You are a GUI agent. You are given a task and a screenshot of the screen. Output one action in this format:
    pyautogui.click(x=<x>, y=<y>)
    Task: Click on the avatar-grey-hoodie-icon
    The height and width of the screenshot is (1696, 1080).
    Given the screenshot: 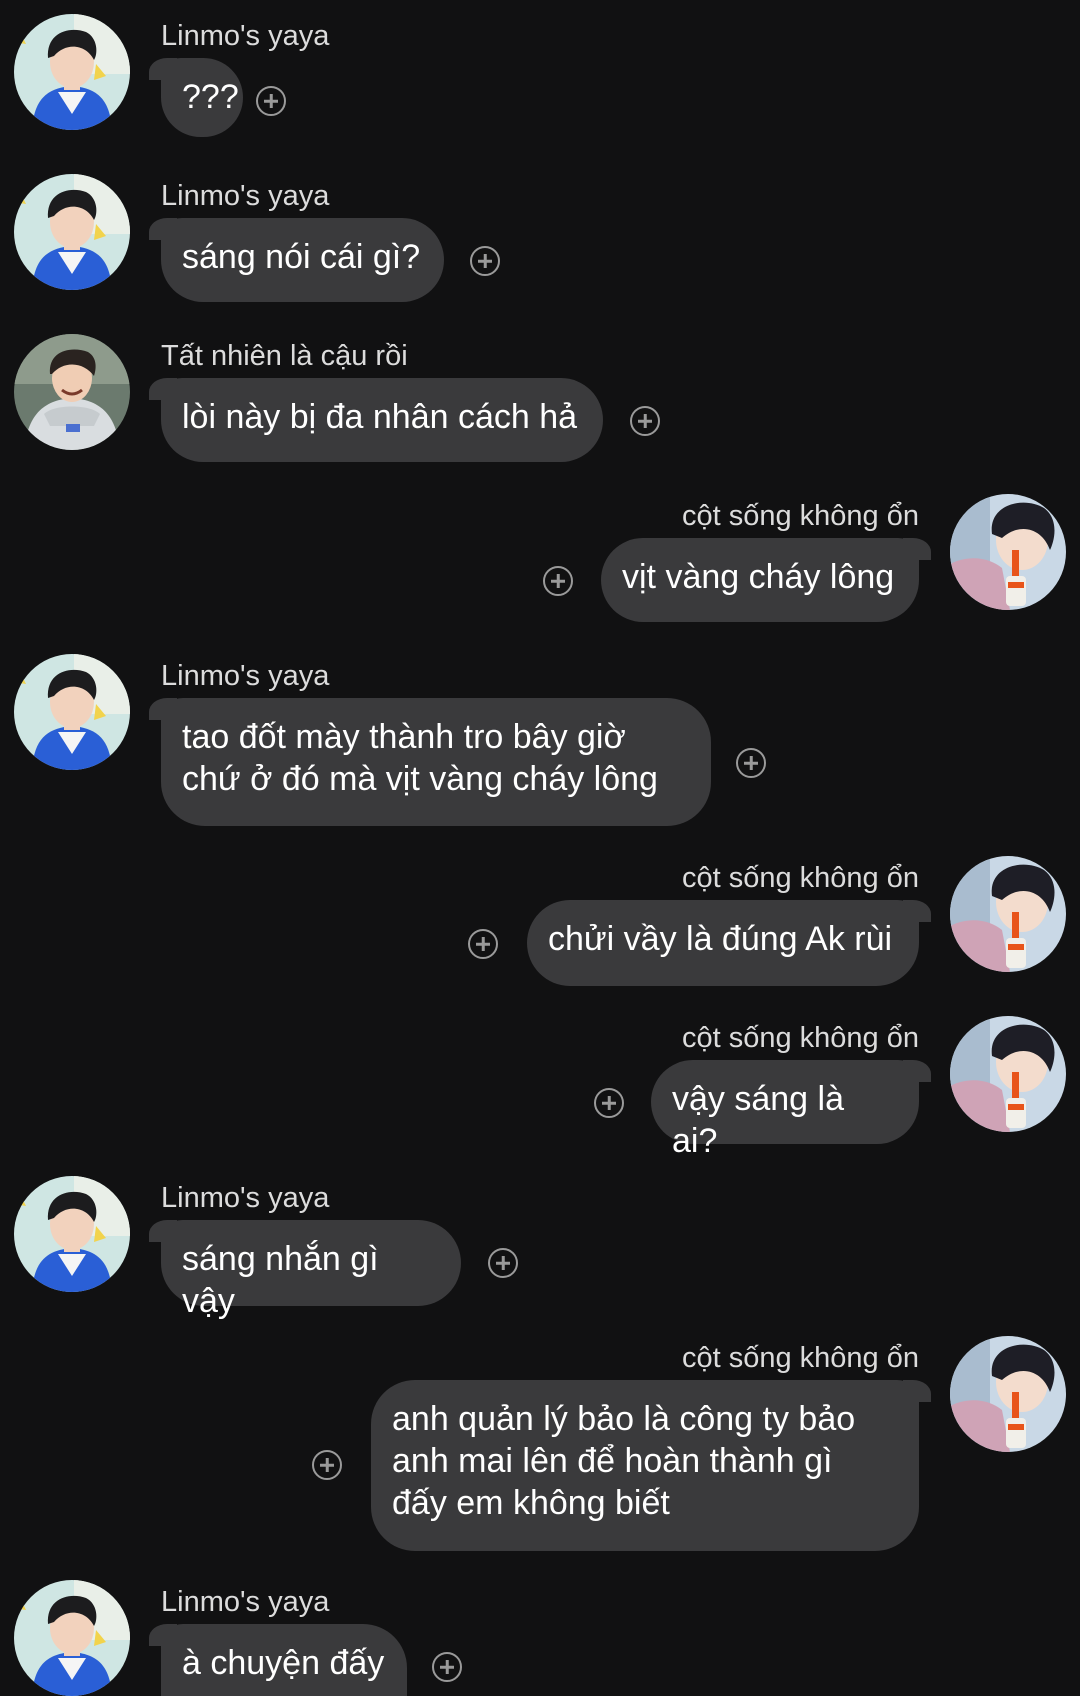 What is the action you would take?
    pyautogui.click(x=72, y=392)
    